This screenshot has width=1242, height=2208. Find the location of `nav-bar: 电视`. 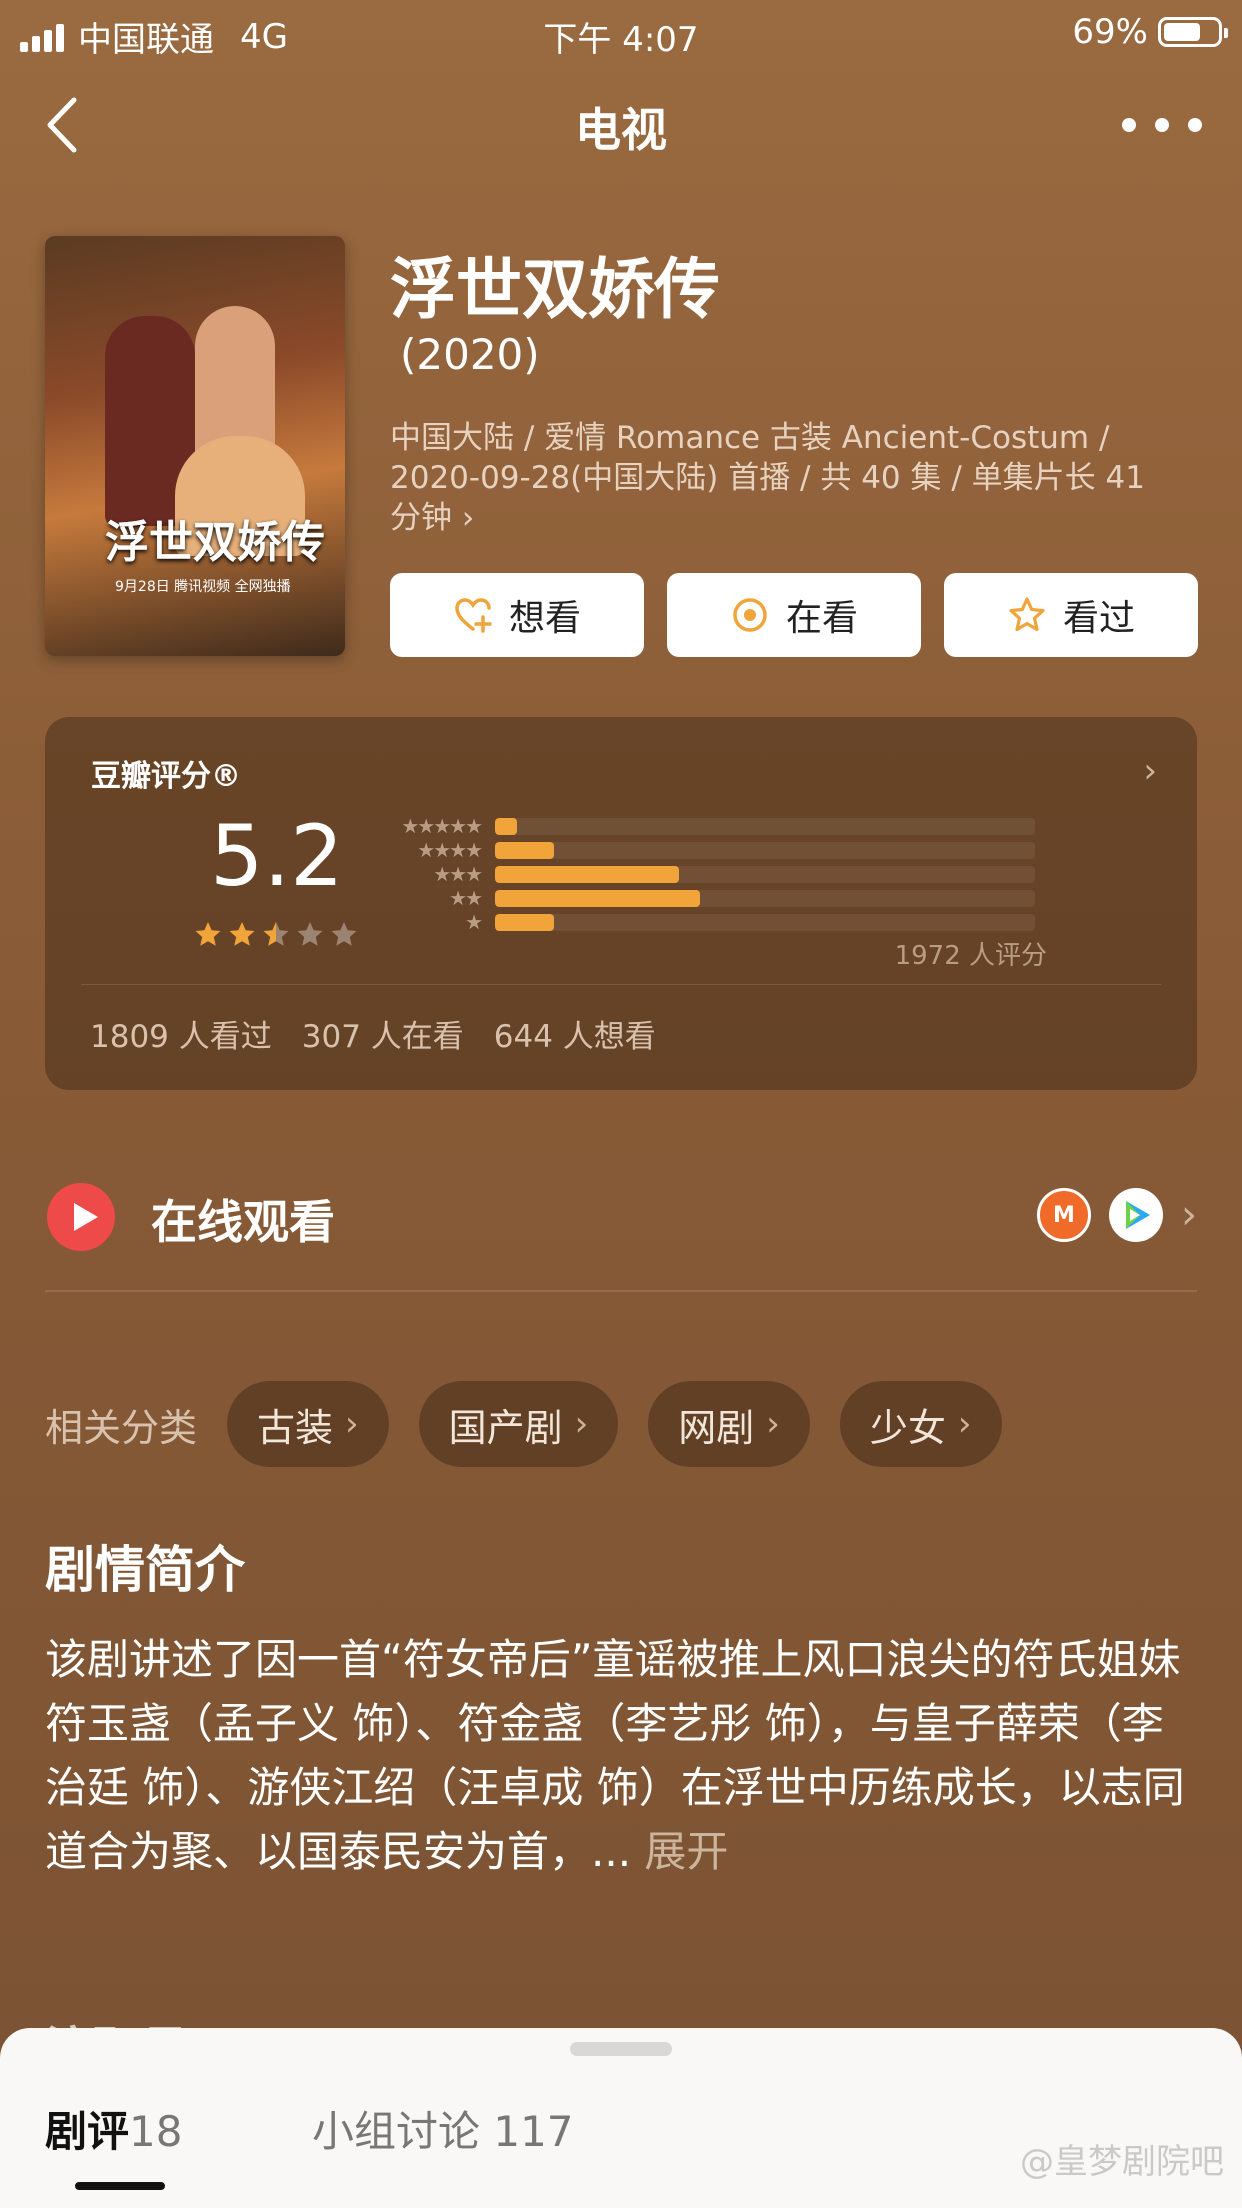

nav-bar: 电视 is located at coordinates (621, 125).